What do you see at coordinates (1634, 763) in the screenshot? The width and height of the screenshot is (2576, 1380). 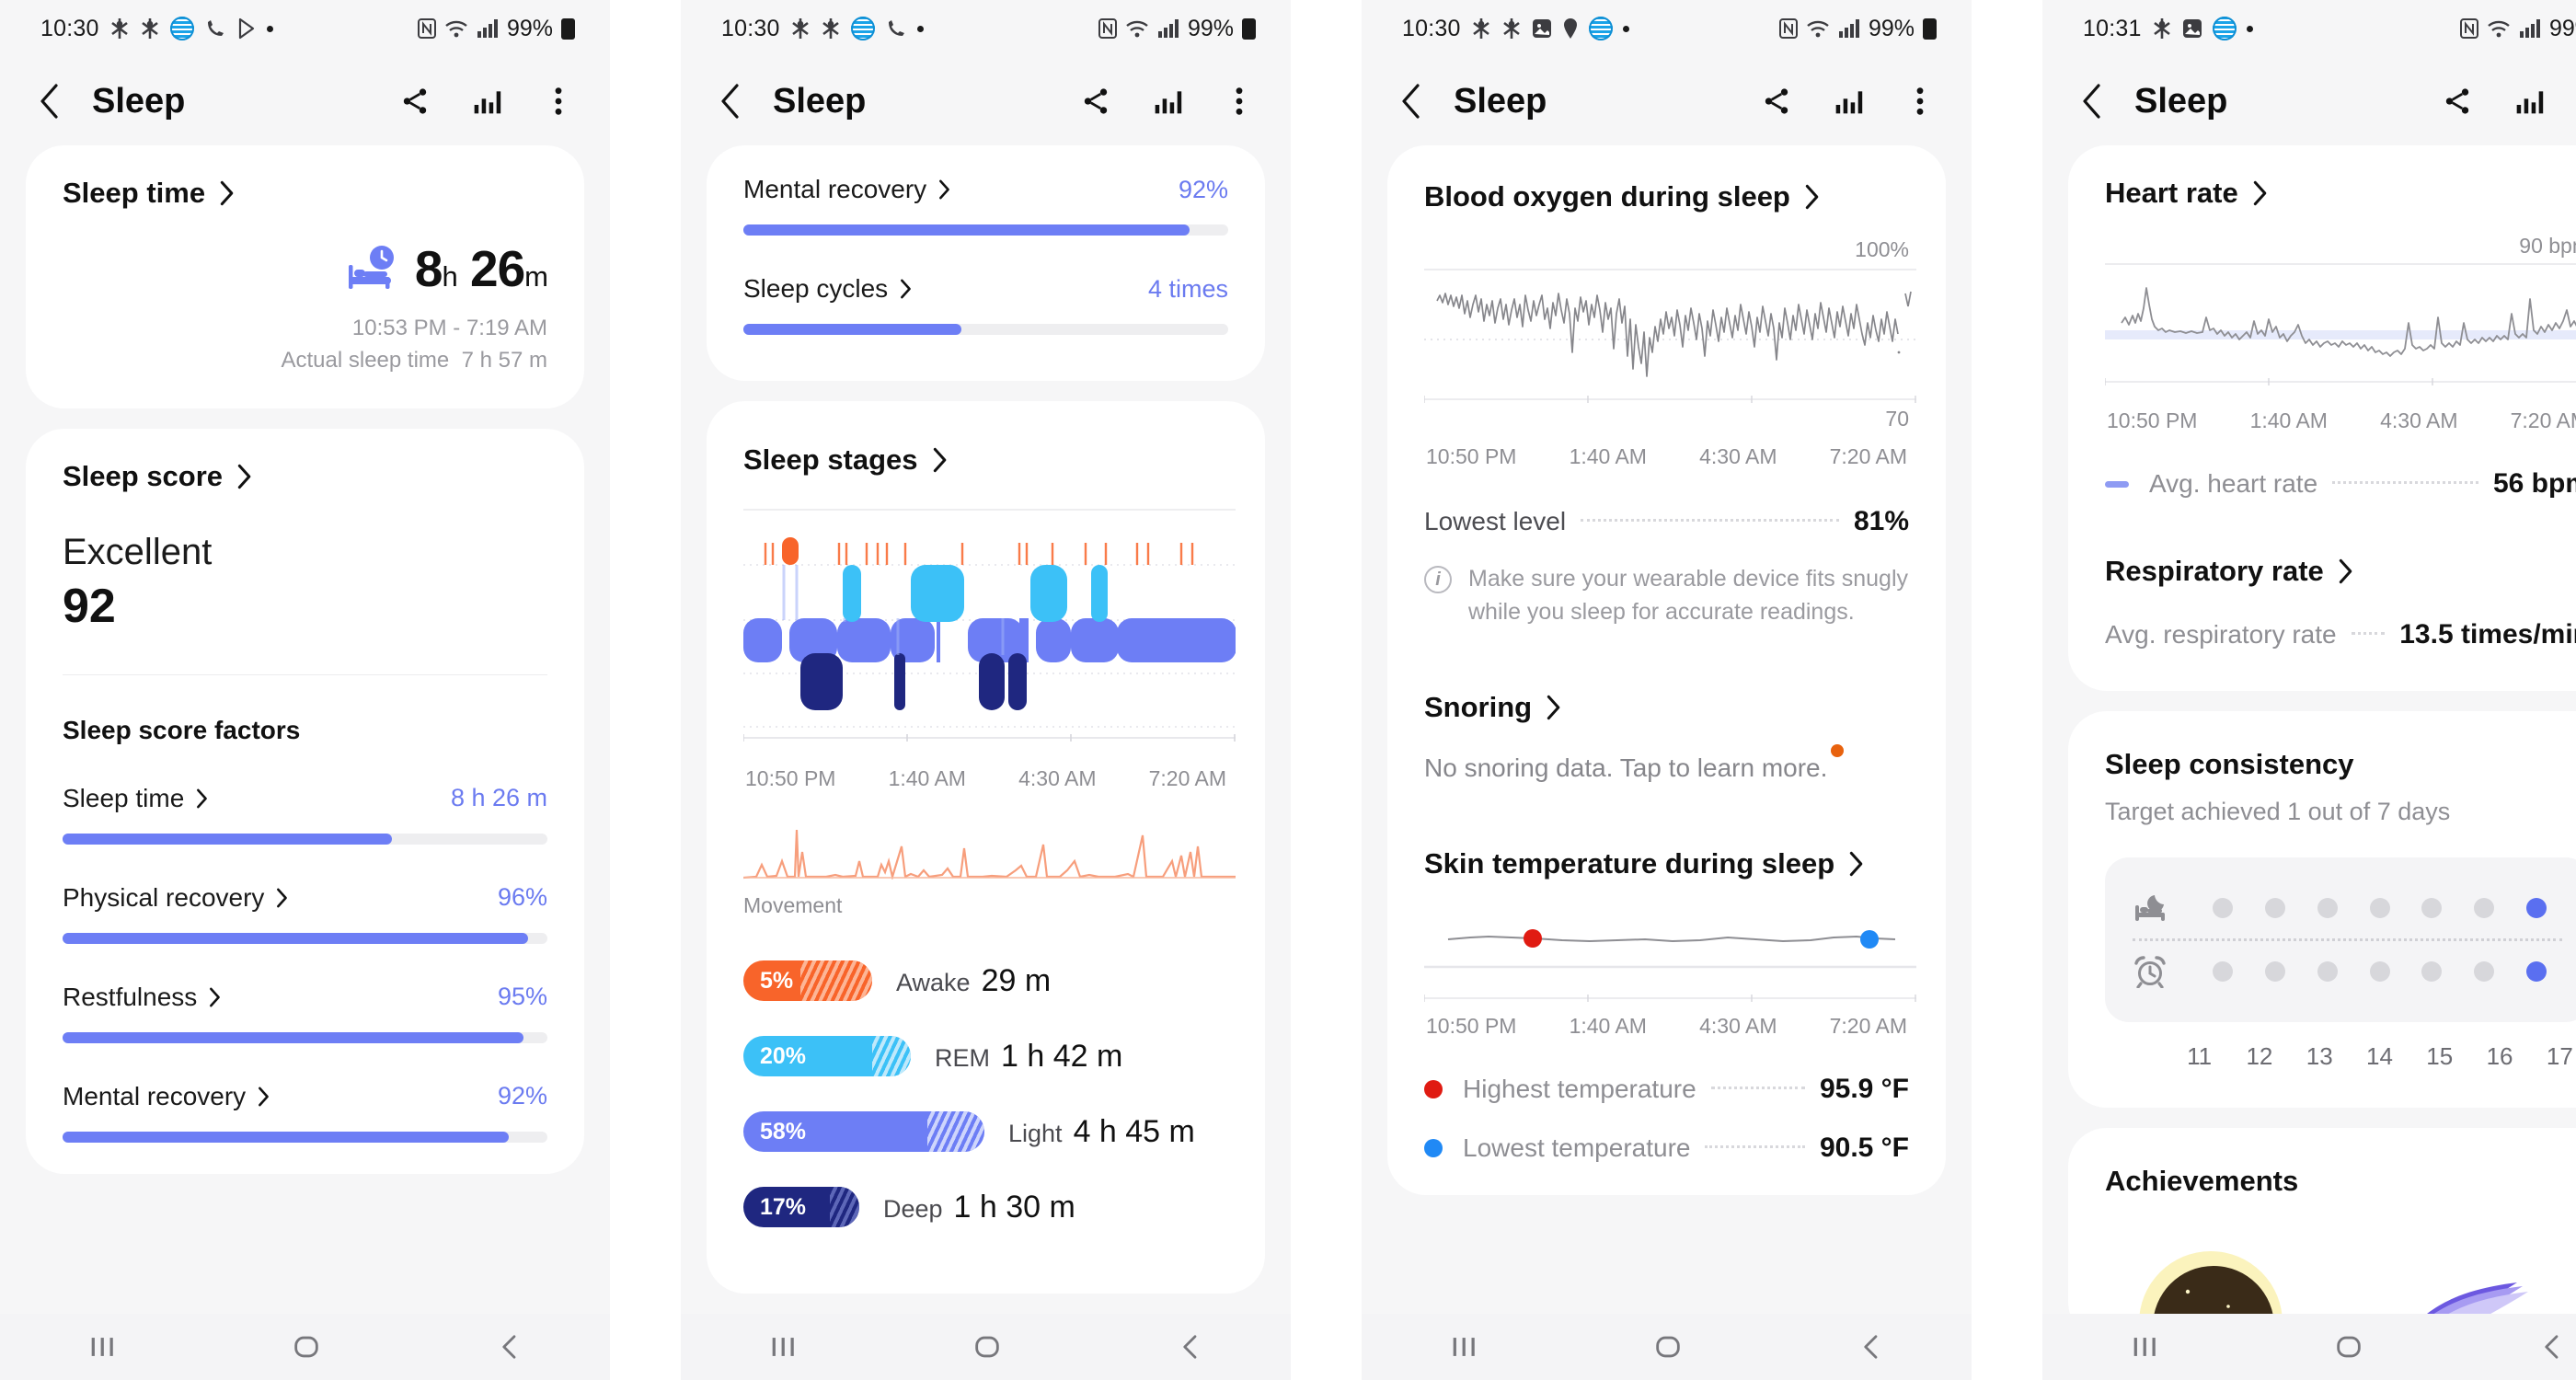 I see `snoring-message: No snoring data. Tap to learn more.` at bounding box center [1634, 763].